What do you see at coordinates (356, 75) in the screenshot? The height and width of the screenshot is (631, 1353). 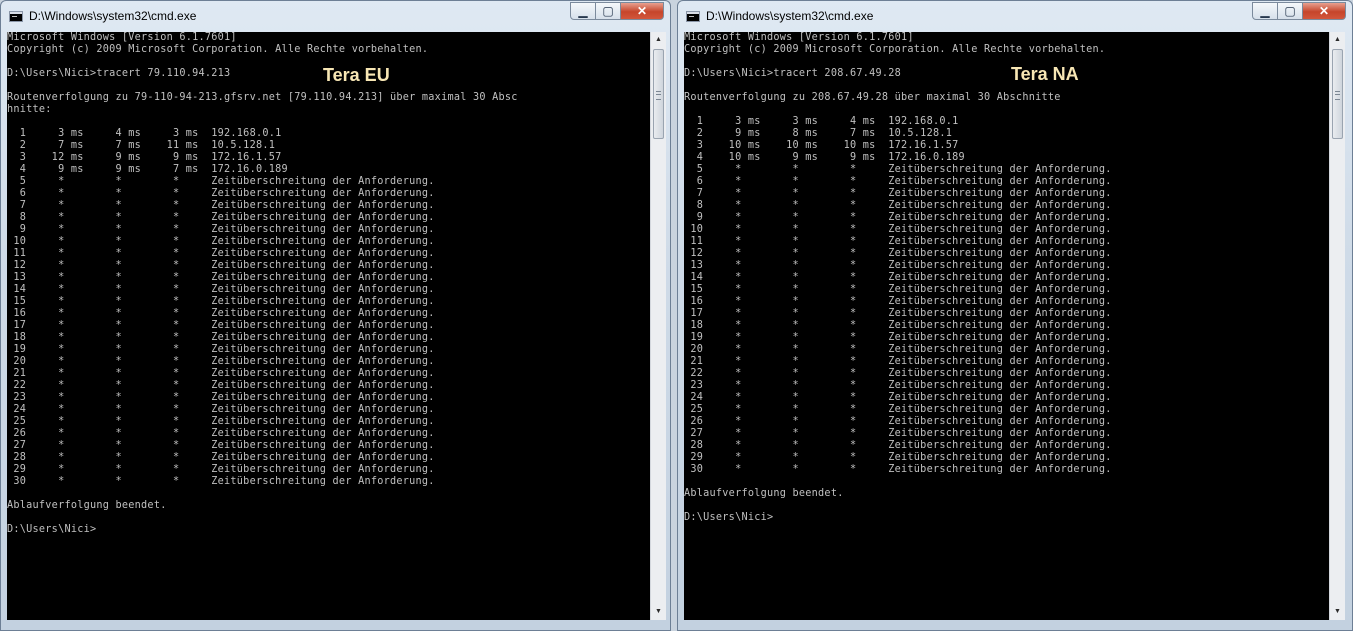 I see `overlay-label-tera-eu: Tera EU` at bounding box center [356, 75].